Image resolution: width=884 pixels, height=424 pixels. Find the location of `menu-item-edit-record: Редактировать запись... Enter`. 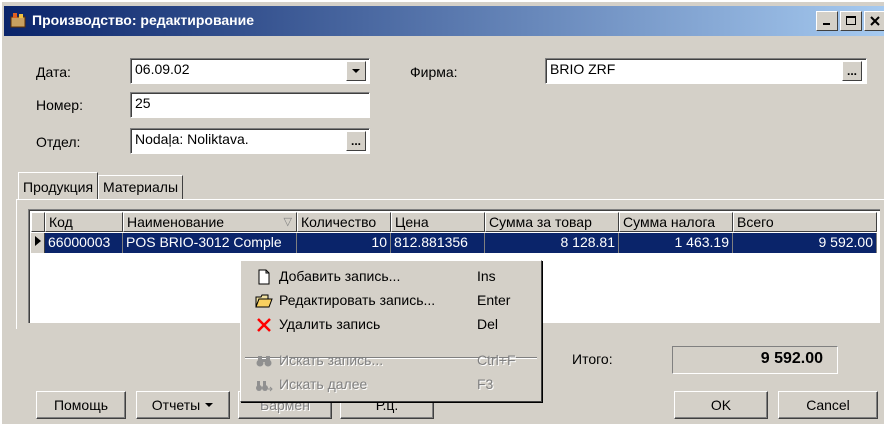

menu-item-edit-record: Редактировать запись... Enter is located at coordinates (391, 301).